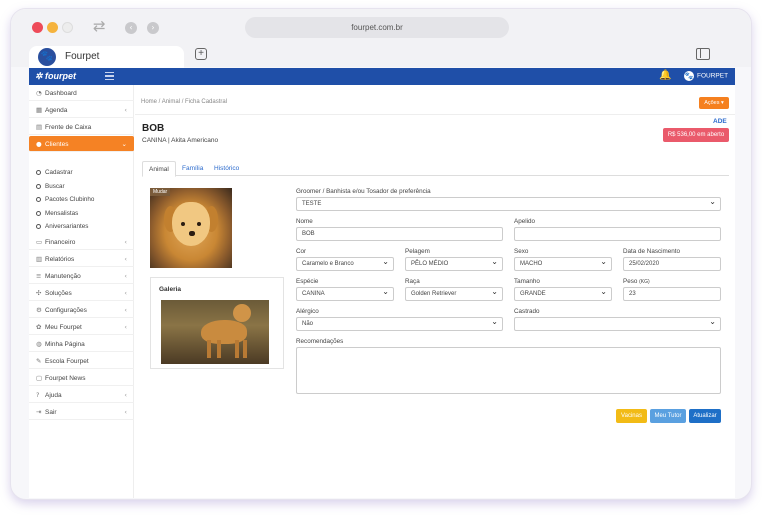 The width and height of the screenshot is (762, 522). What do you see at coordinates (563, 263) in the screenshot?
I see `sexo-select: MACHO` at bounding box center [563, 263].